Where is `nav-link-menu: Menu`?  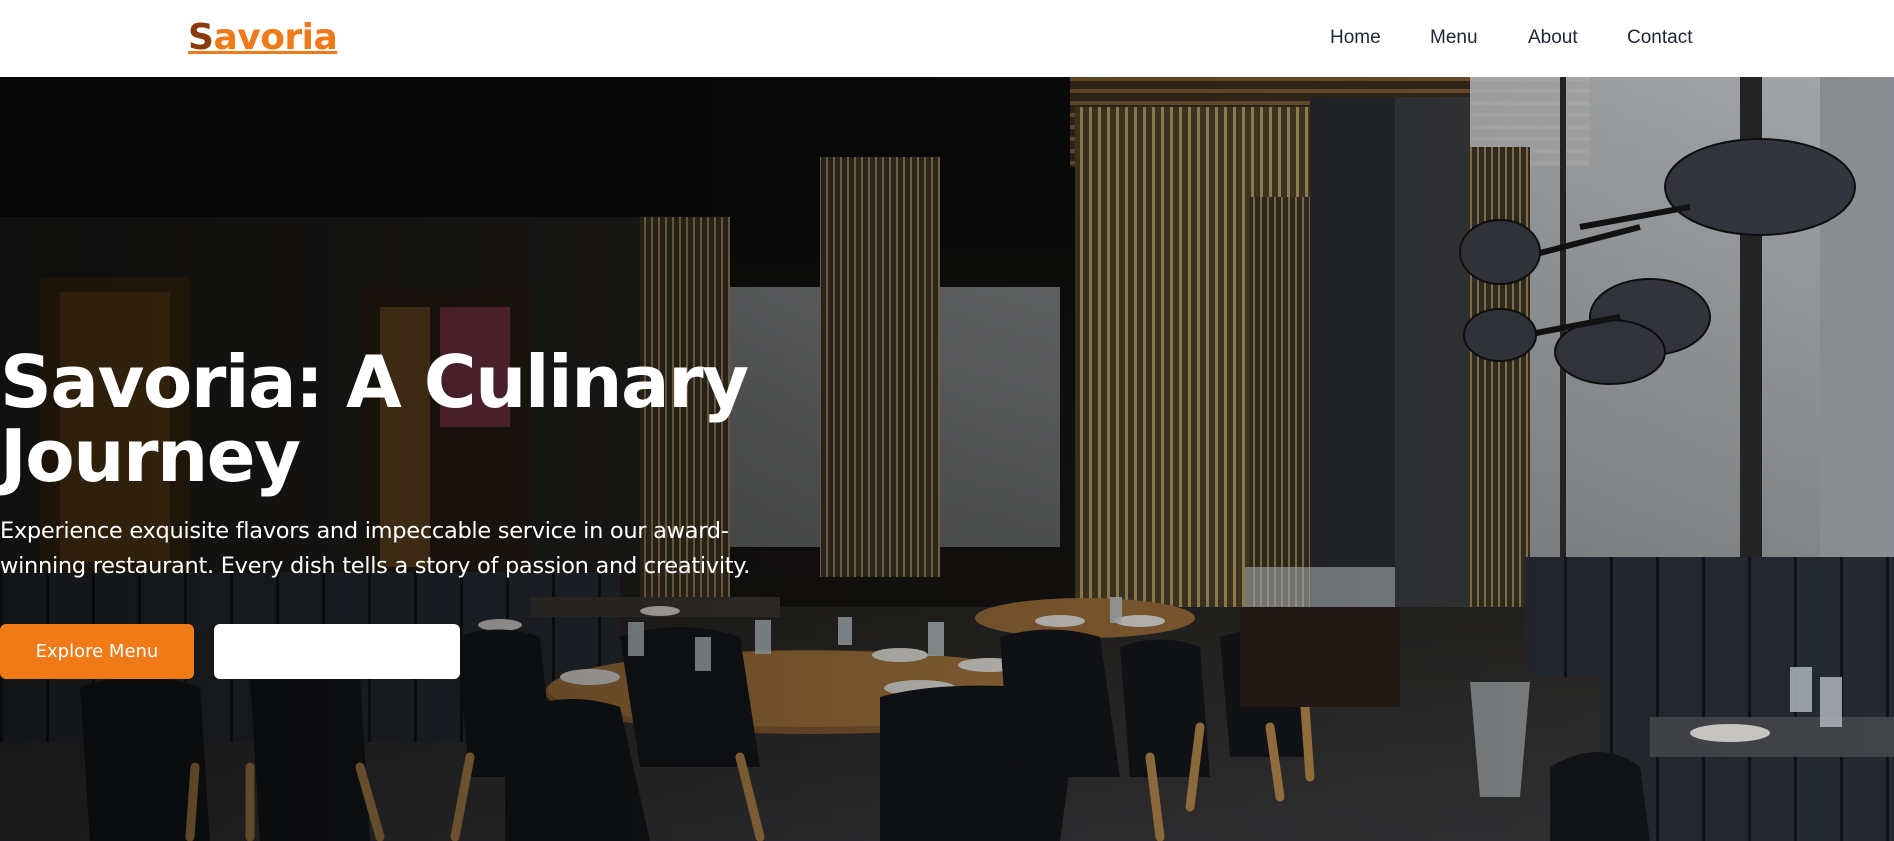
nav-link-menu: Menu is located at coordinates (1454, 38).